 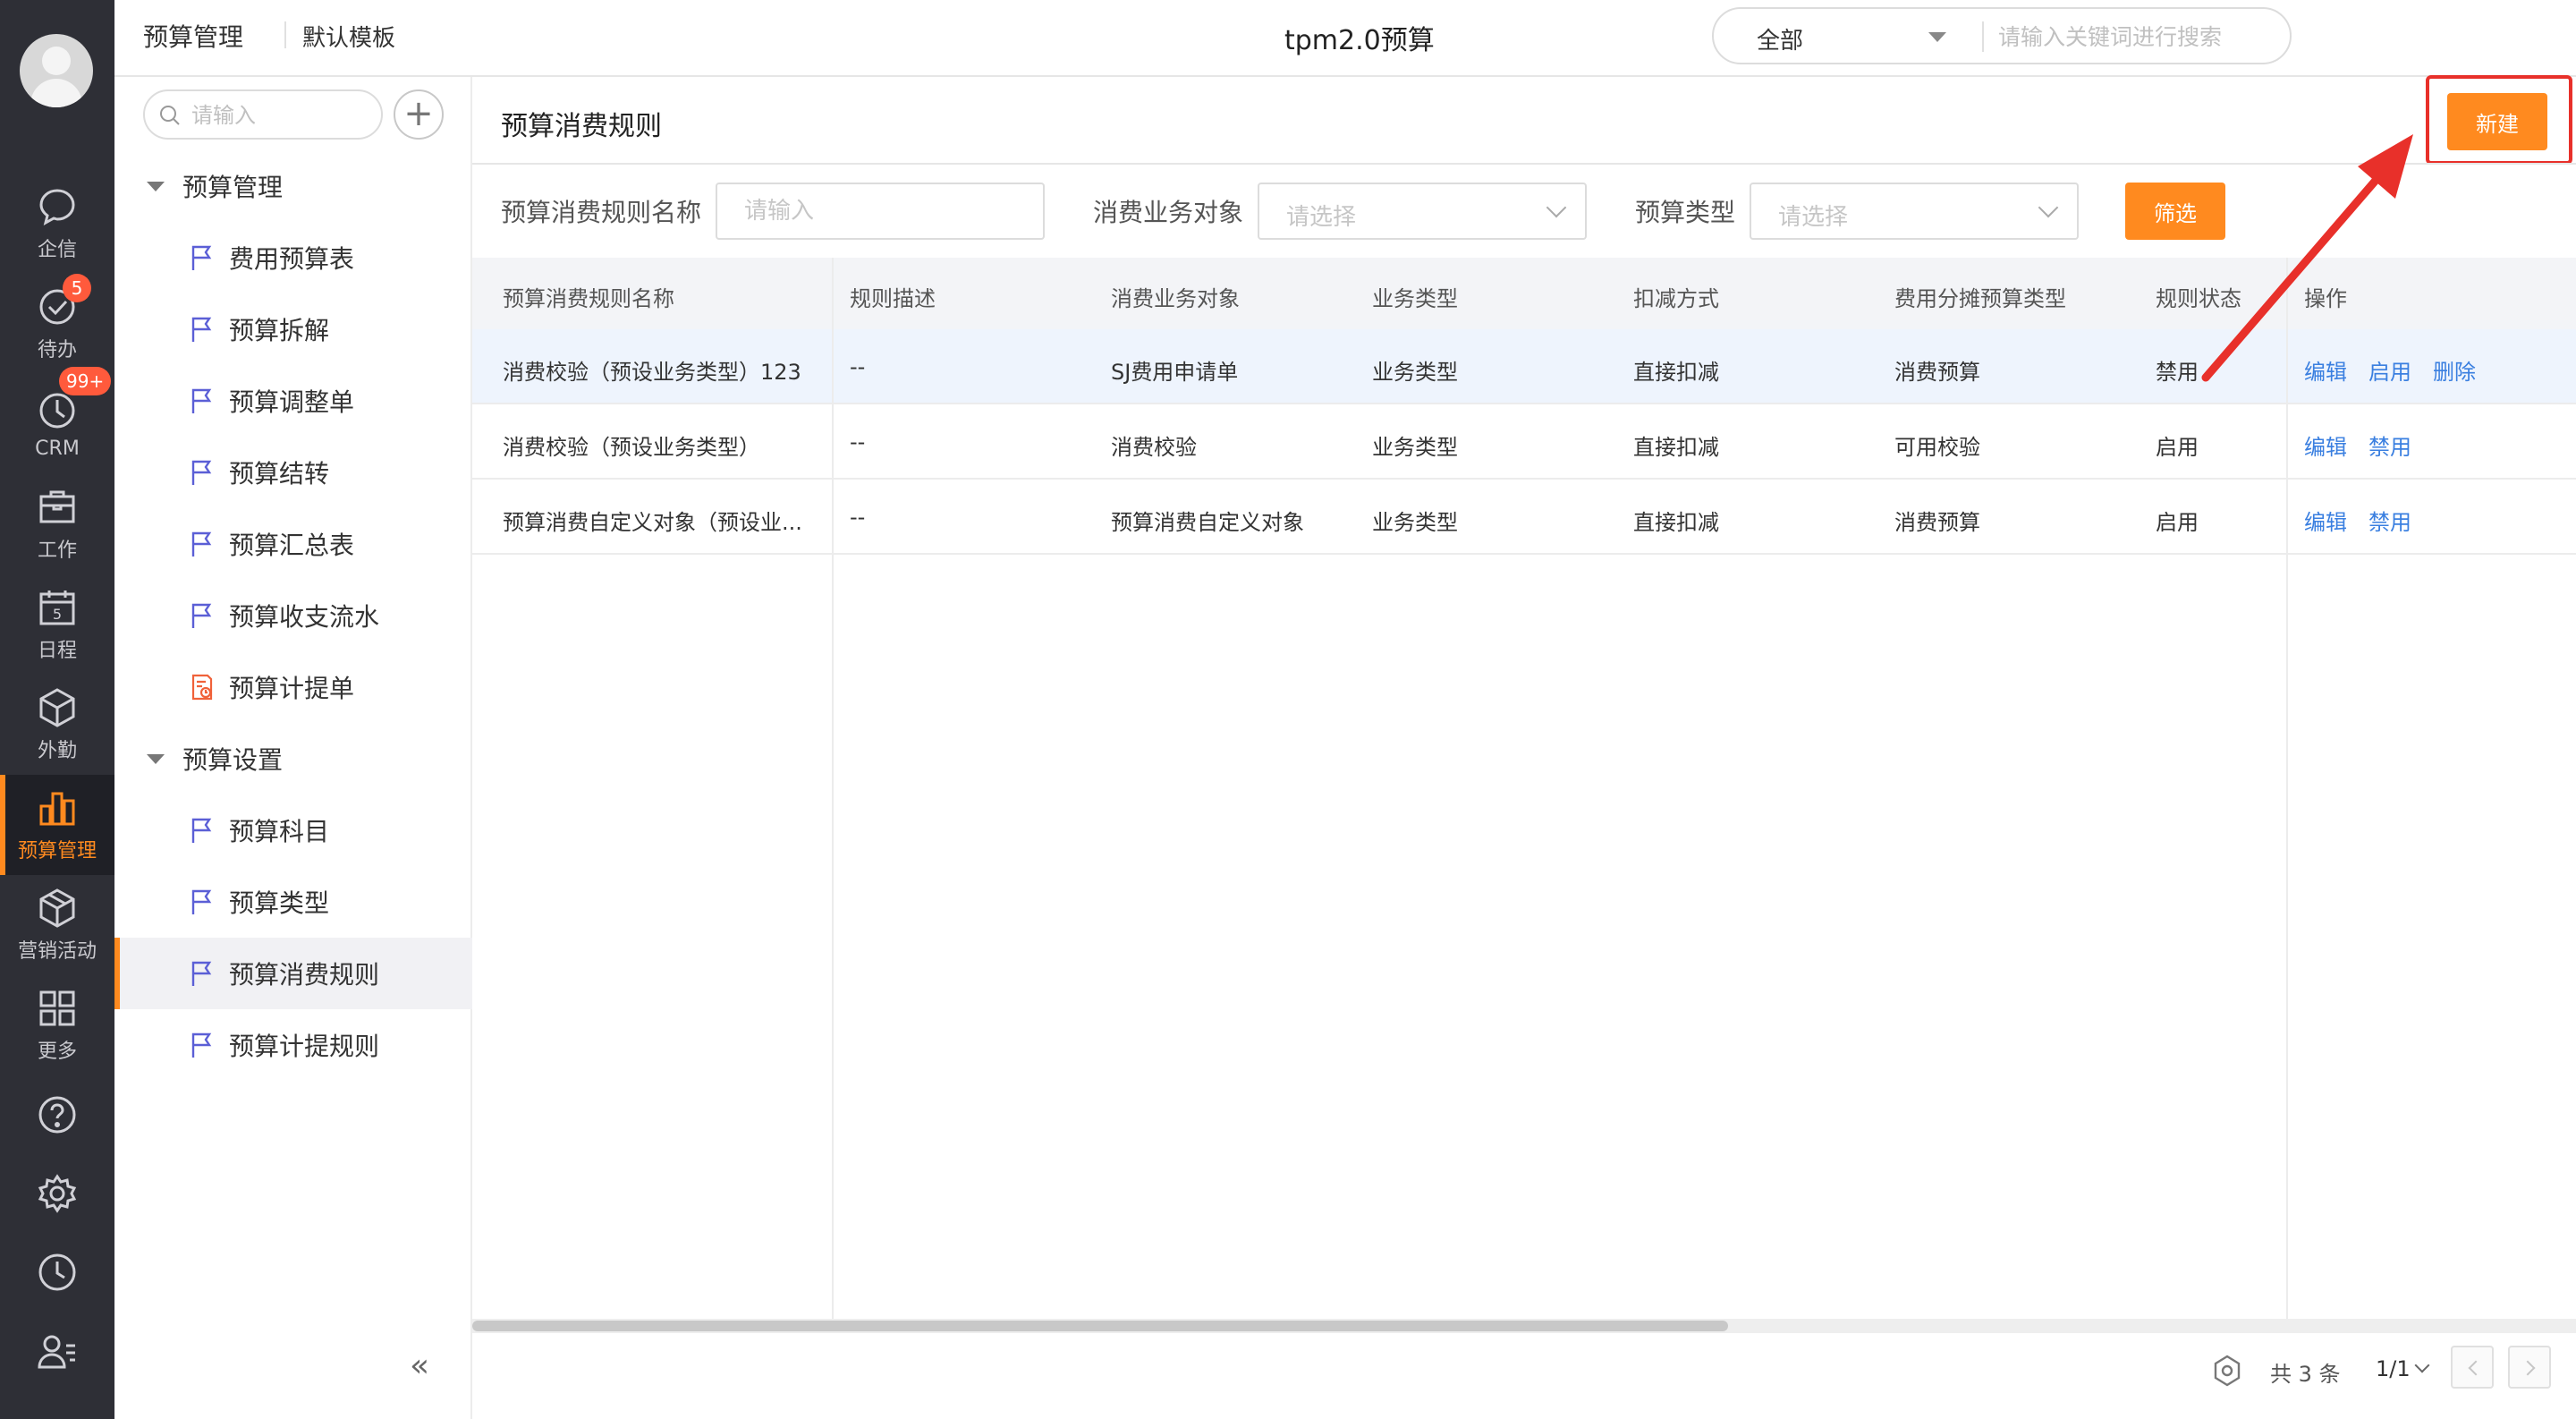 What do you see at coordinates (2227, 1371) in the screenshot?
I see `table-settings-icon` at bounding box center [2227, 1371].